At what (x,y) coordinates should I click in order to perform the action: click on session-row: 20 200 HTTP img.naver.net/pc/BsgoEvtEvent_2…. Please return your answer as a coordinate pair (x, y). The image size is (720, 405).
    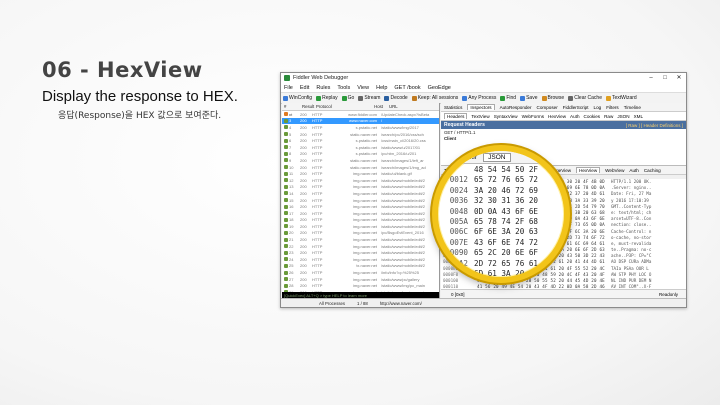
    Looking at the image, I should click on (360, 233).